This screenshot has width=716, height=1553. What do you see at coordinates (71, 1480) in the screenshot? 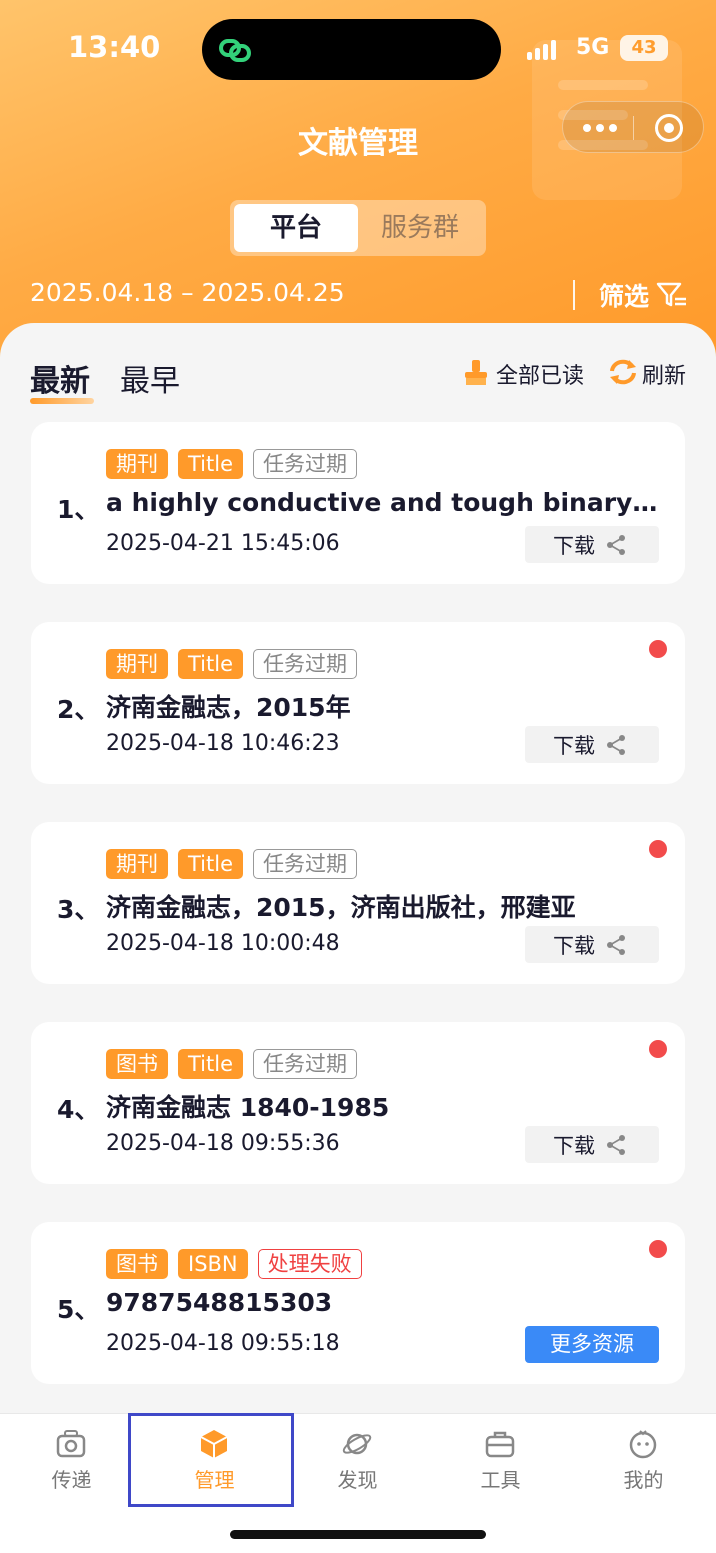
I see `tab-label: 传递` at bounding box center [71, 1480].